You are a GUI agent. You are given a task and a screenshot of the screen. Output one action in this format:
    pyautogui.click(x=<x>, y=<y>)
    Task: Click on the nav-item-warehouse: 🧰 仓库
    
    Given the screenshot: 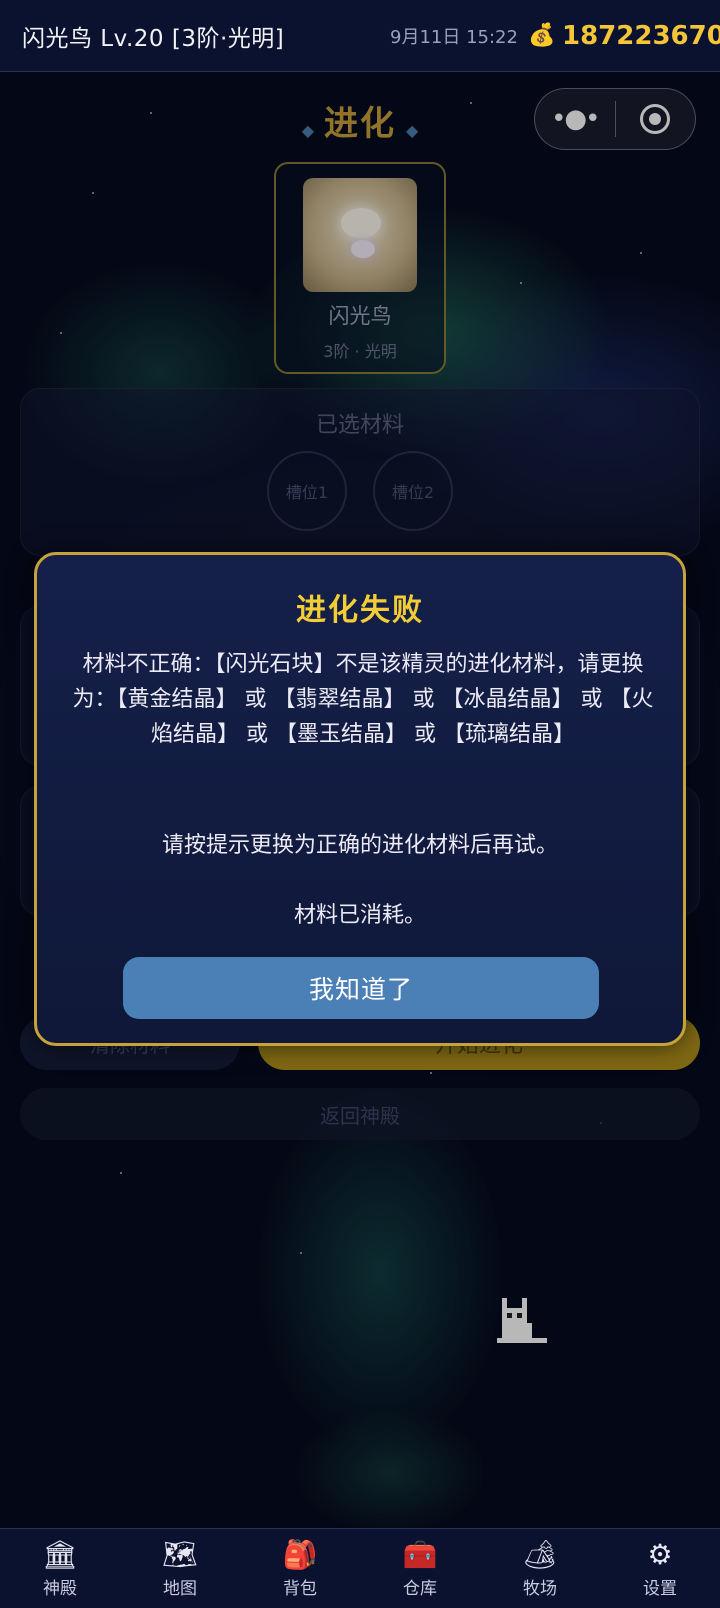 What is the action you would take?
    pyautogui.click(x=420, y=1568)
    